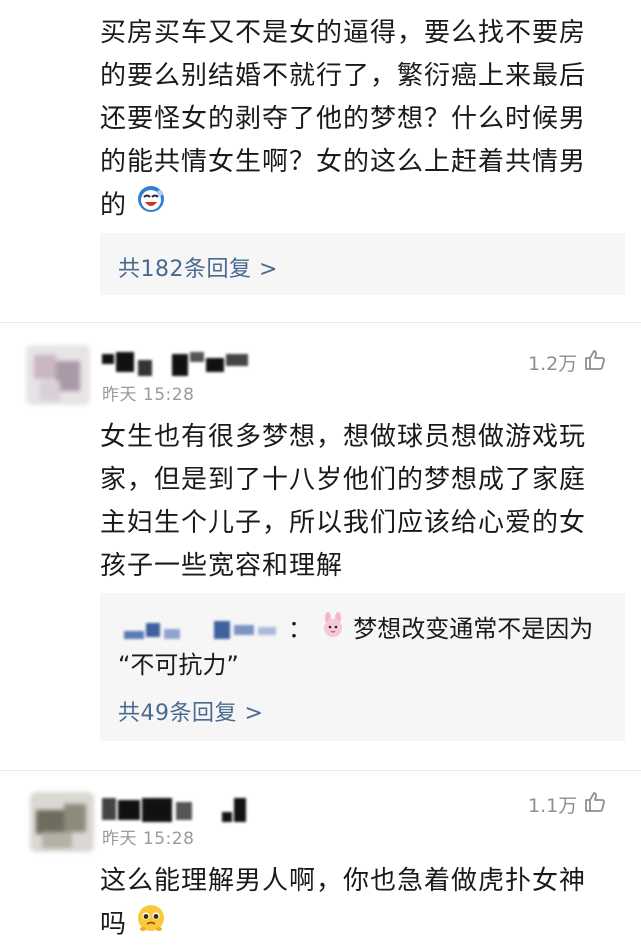 This screenshot has width=641, height=950. What do you see at coordinates (222, 566) in the screenshot?
I see `comment-2-line-4: 孩子一些宽容和理解` at bounding box center [222, 566].